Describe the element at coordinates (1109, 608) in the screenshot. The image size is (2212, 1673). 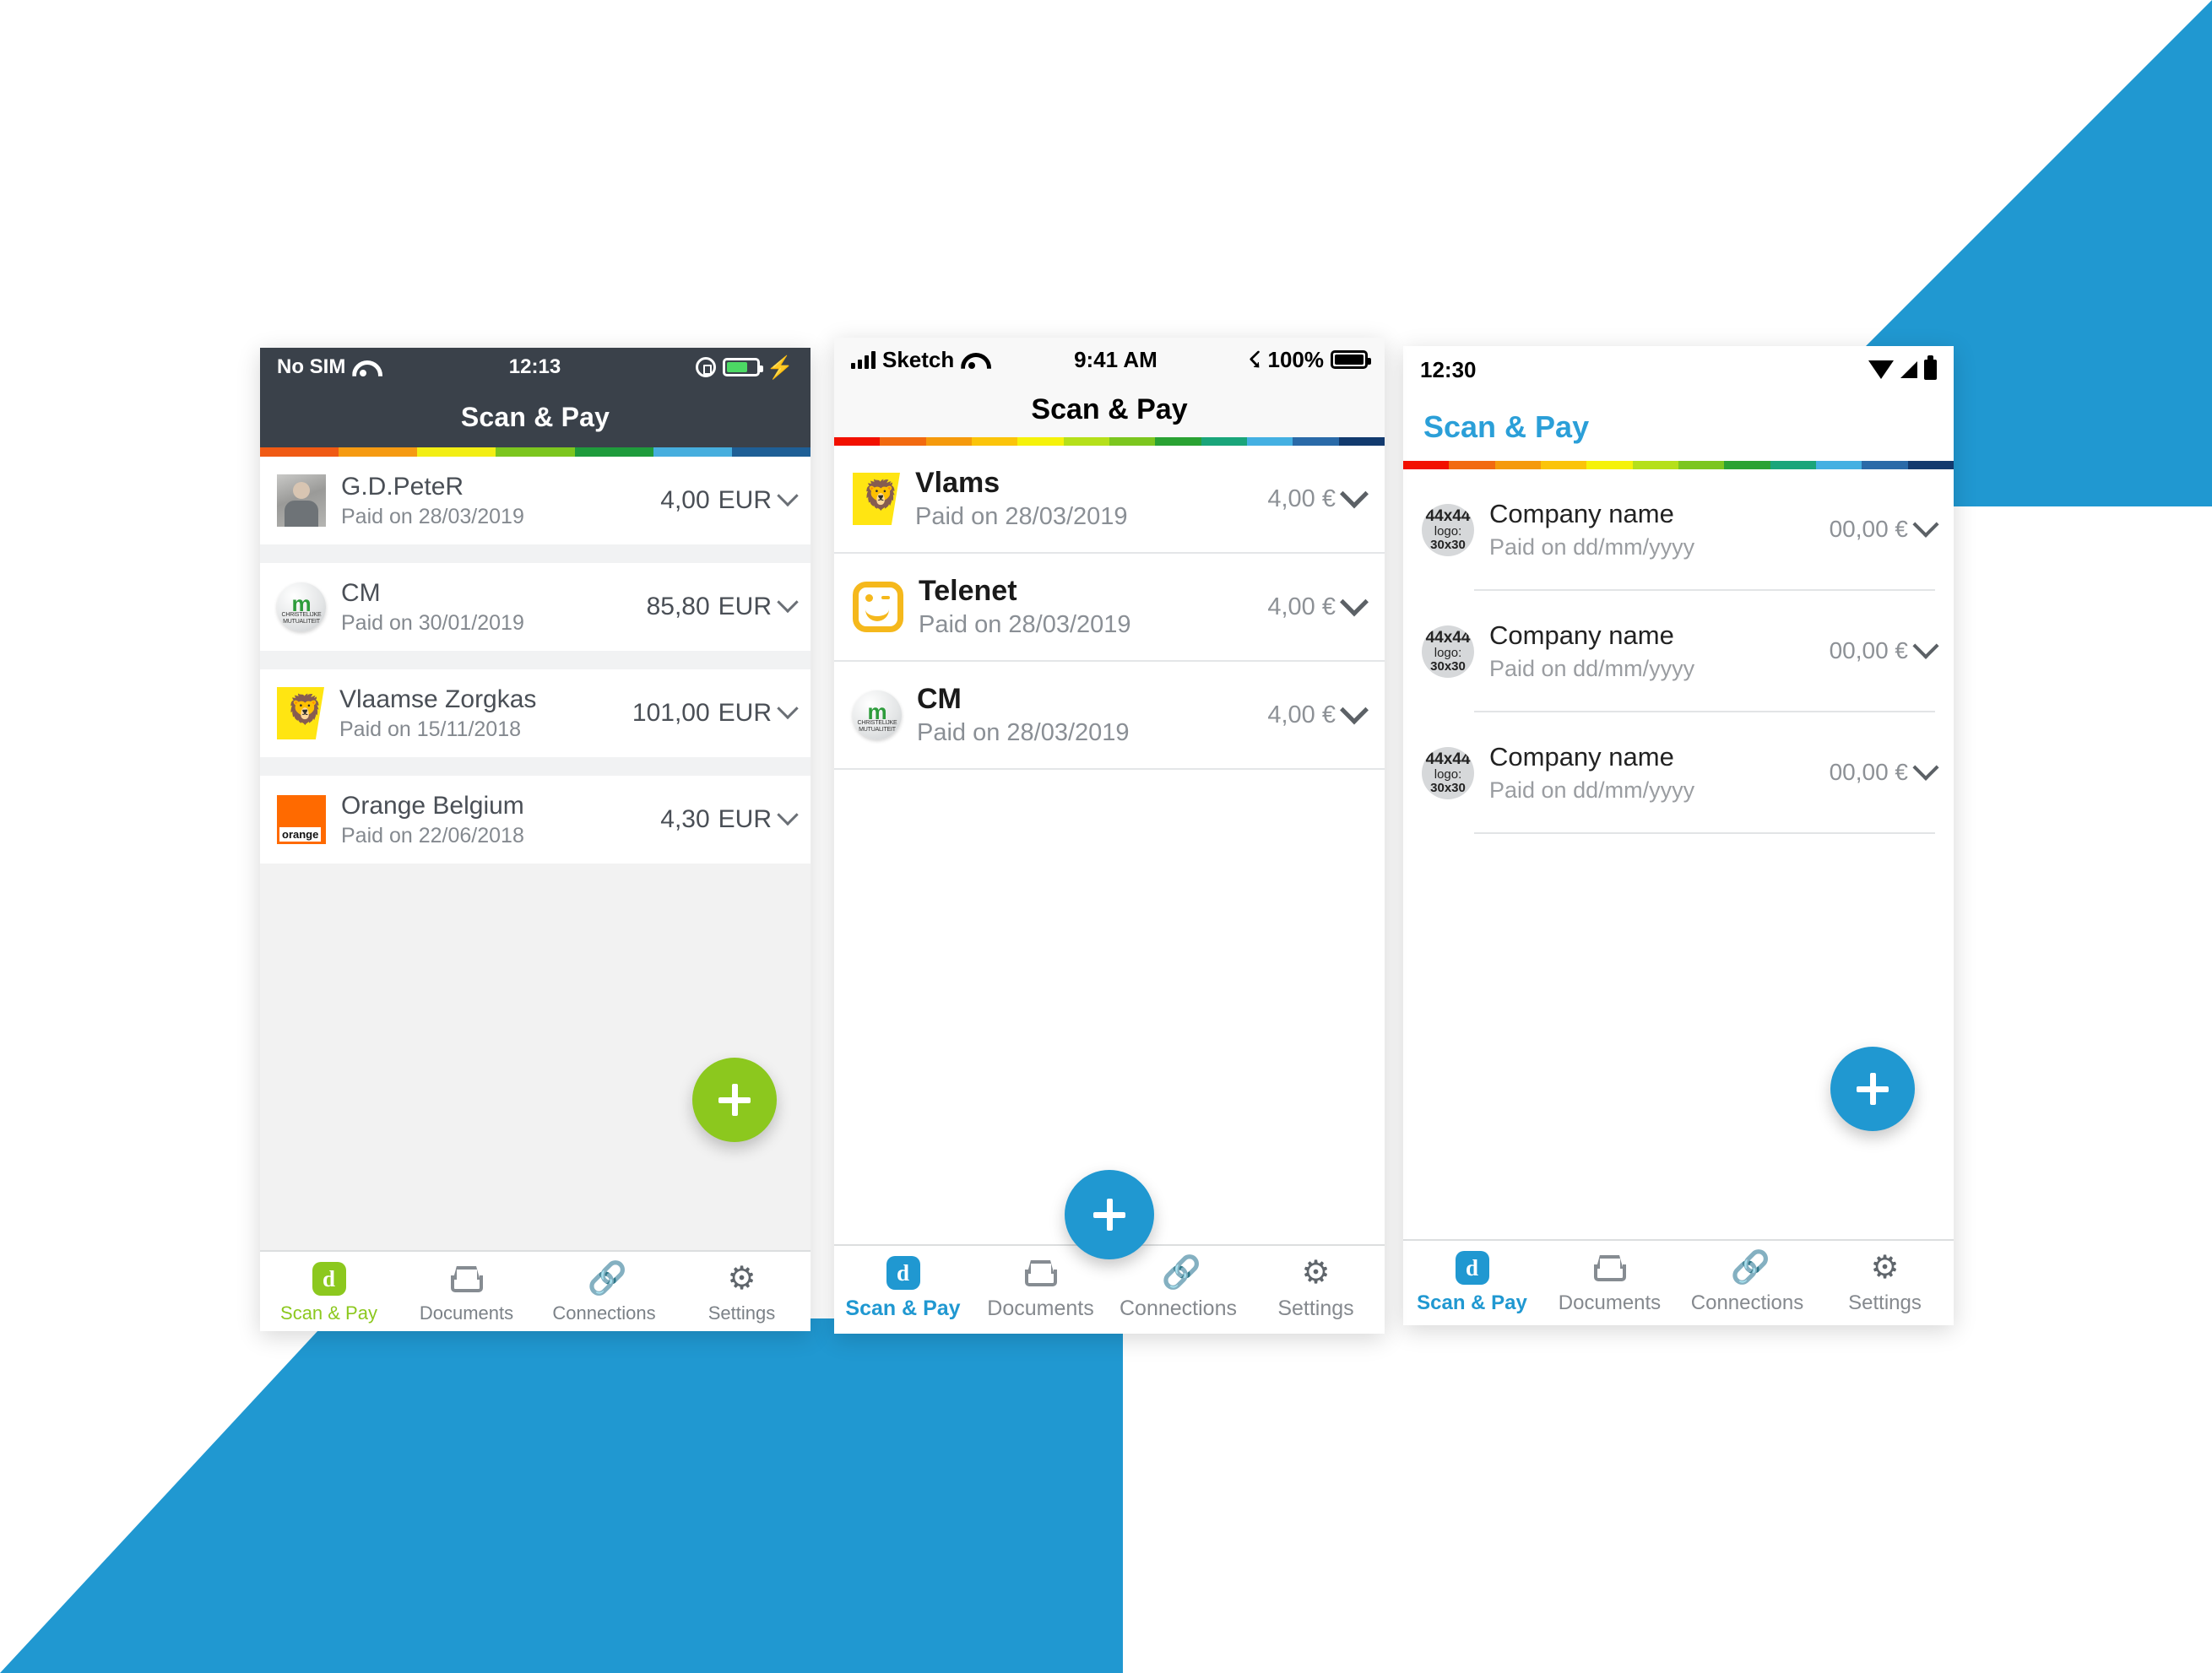
I see `table-row: Telenet Paid on 28/03/2019 4,00 €` at that location.